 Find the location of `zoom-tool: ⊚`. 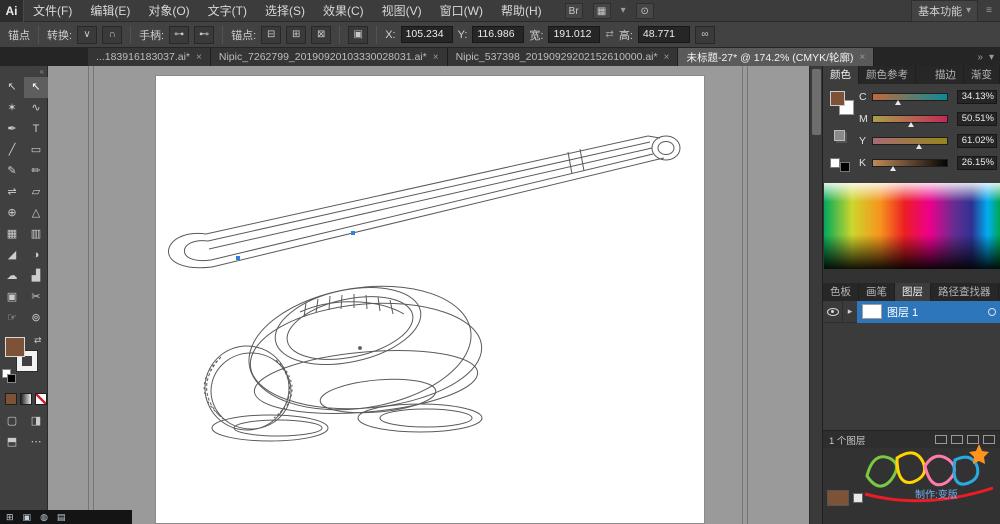

zoom-tool: ⊚ is located at coordinates (36, 318).